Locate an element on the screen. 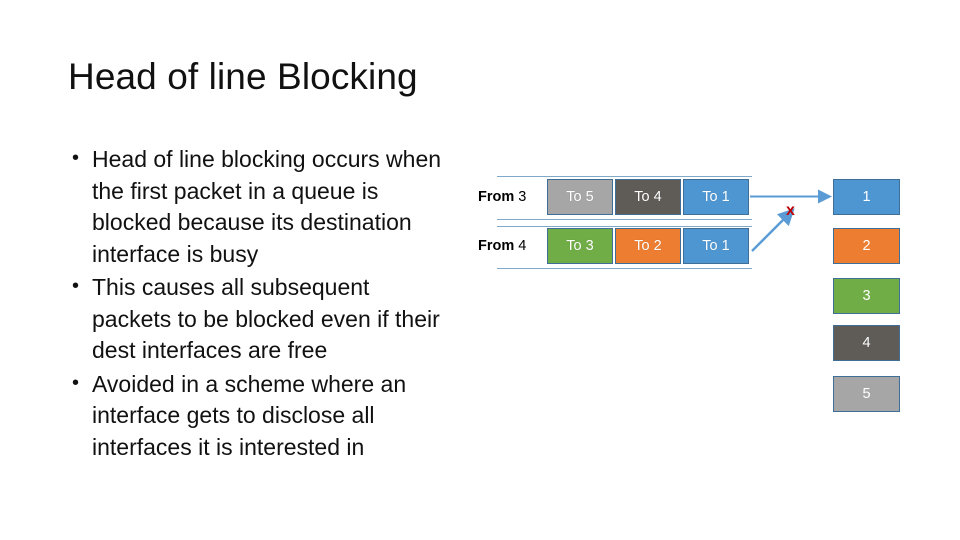  arrow-layer is located at coordinates (791, 220).